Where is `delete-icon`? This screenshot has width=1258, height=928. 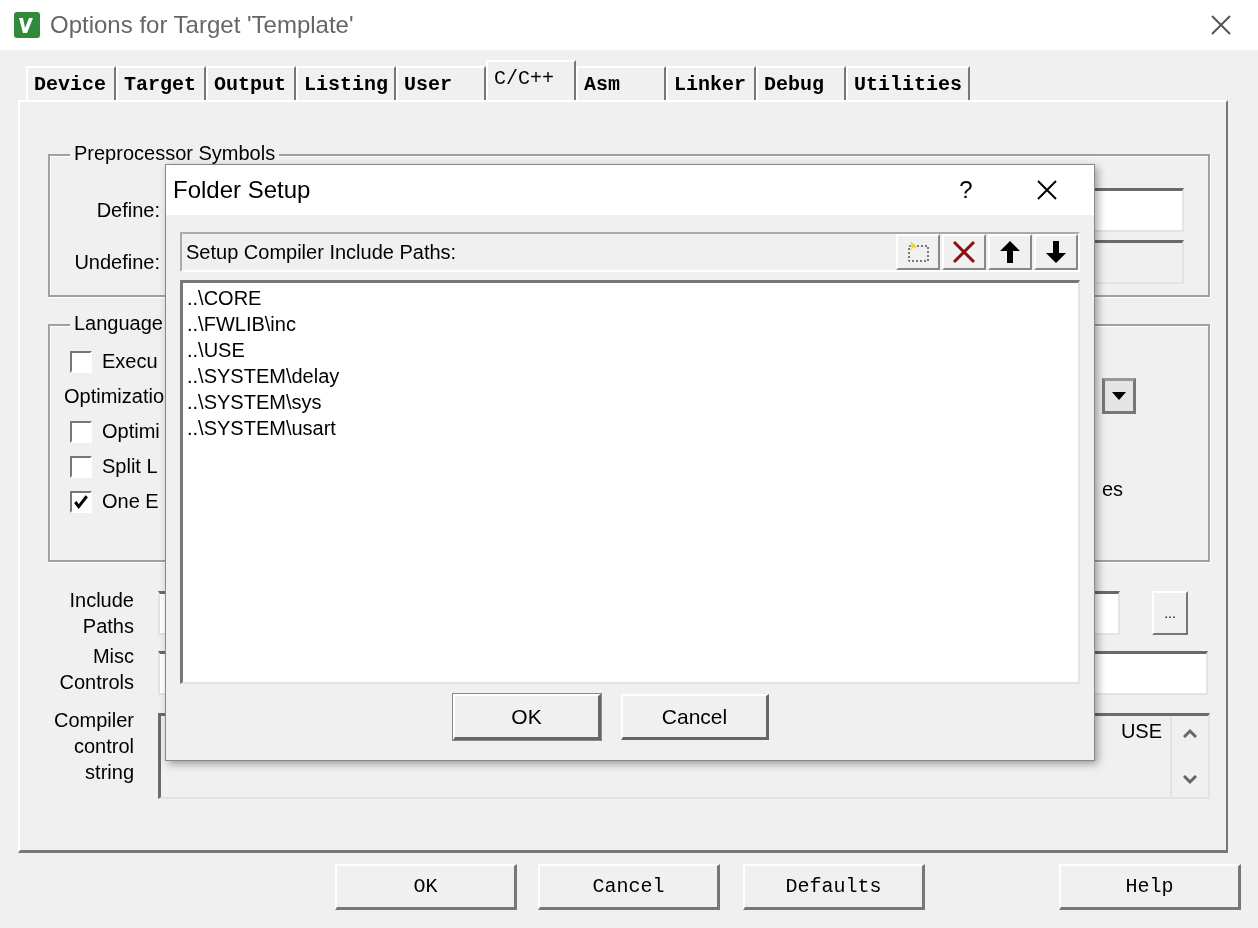 delete-icon is located at coordinates (964, 252).